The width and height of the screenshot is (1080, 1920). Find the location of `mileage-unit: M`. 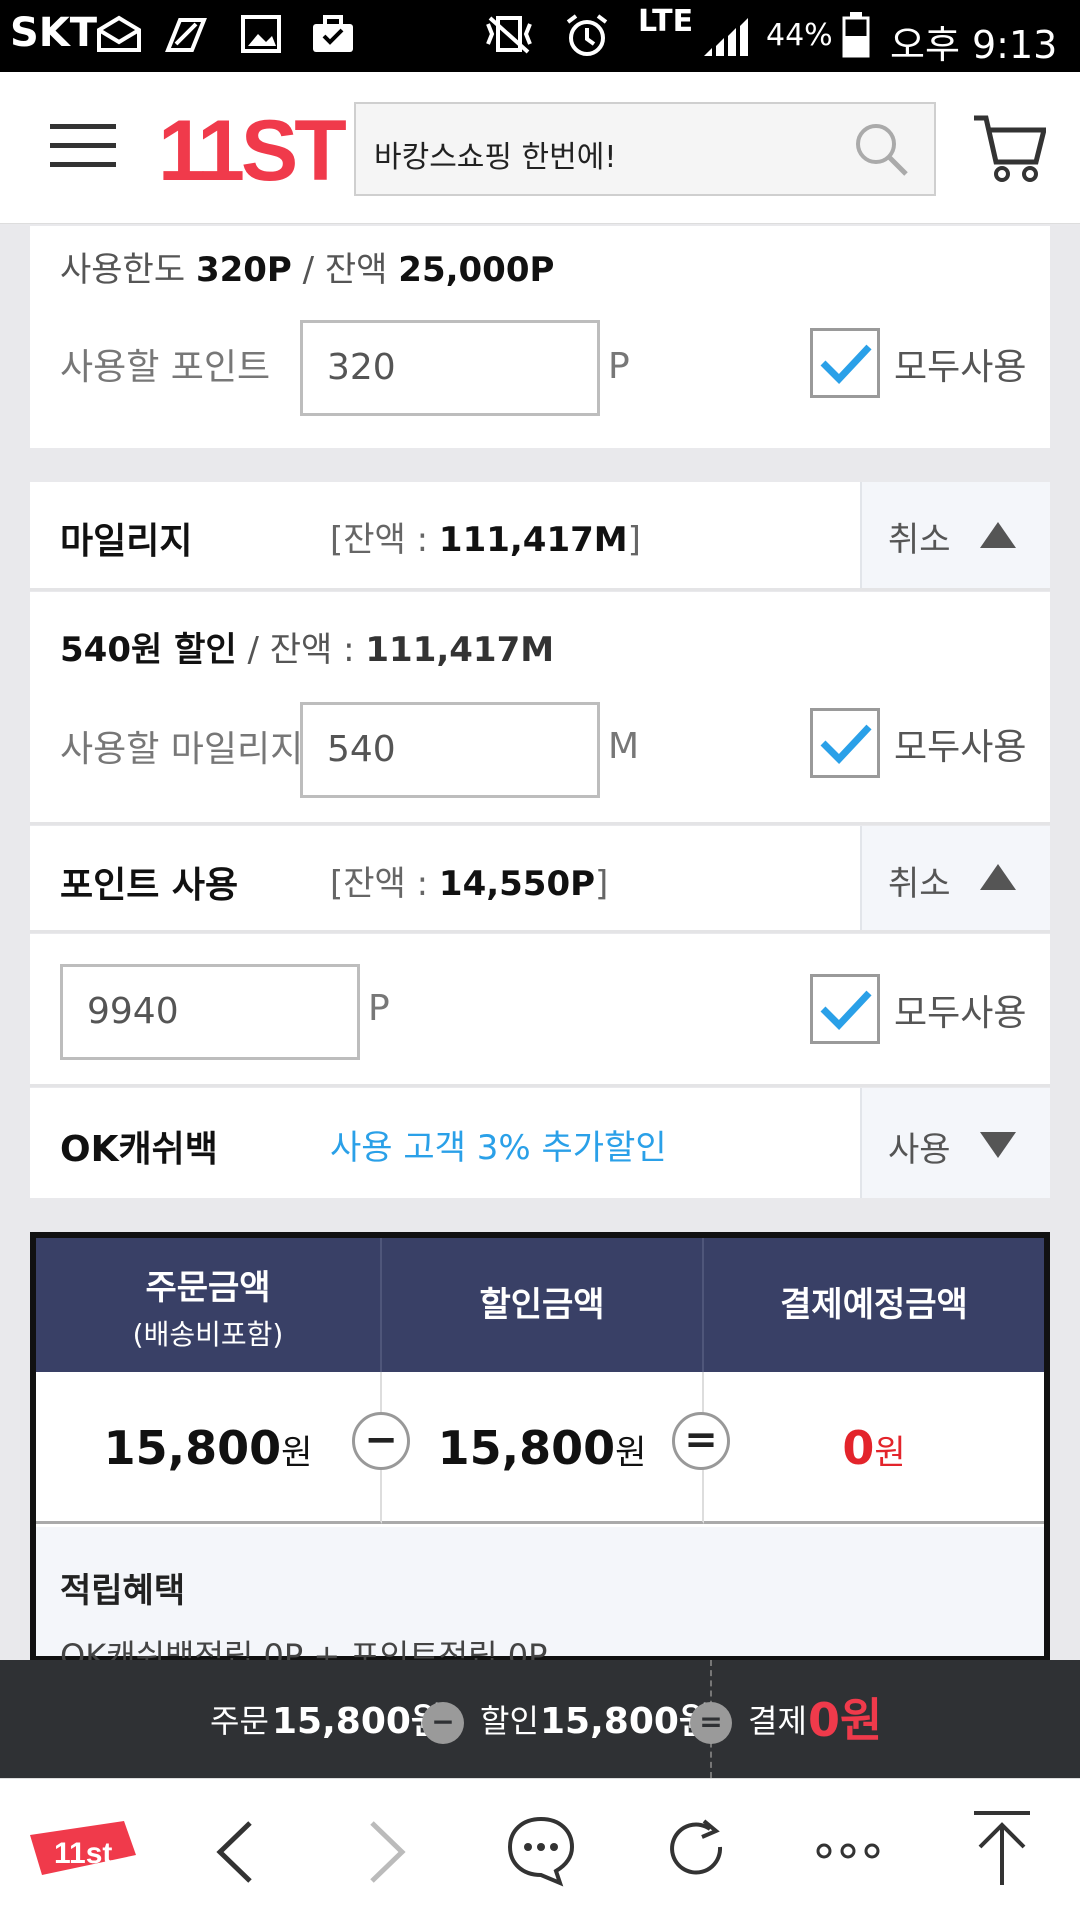

mileage-unit: M is located at coordinates (624, 746).